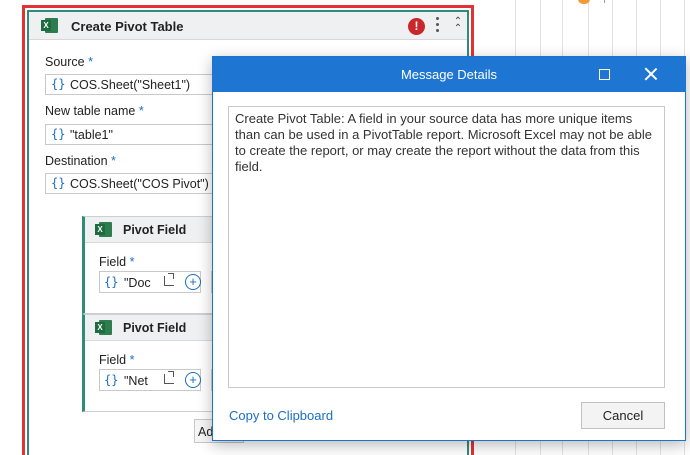 The image size is (690, 455). I want to click on error-icon: !, so click(416, 26).